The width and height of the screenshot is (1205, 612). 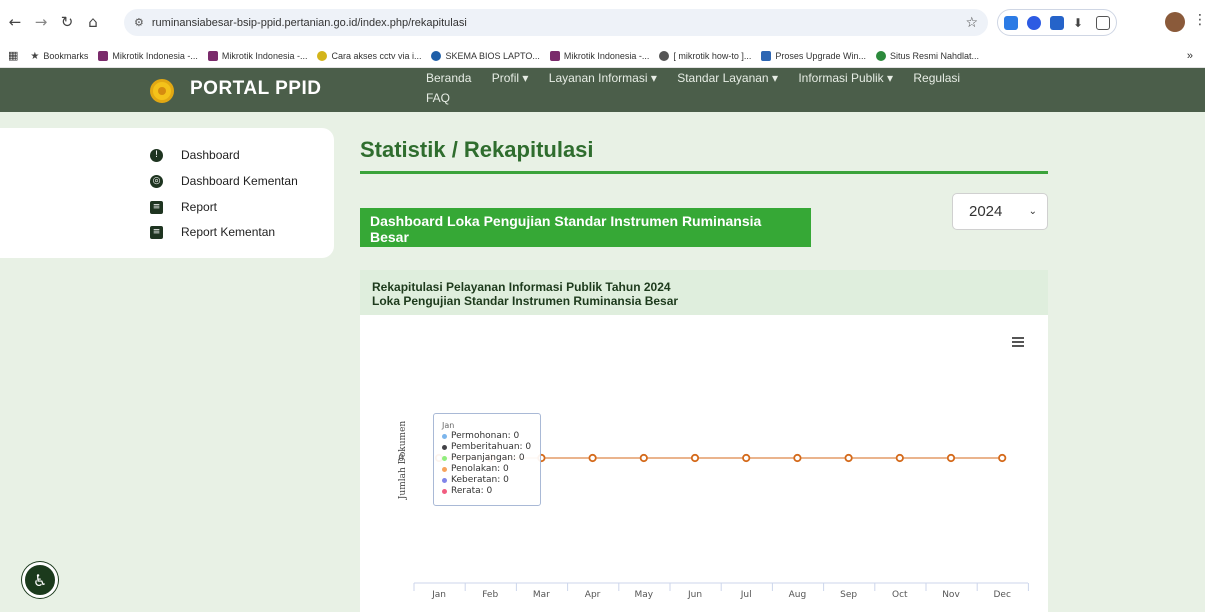 What do you see at coordinates (766, 55) in the screenshot?
I see `page-icon` at bounding box center [766, 55].